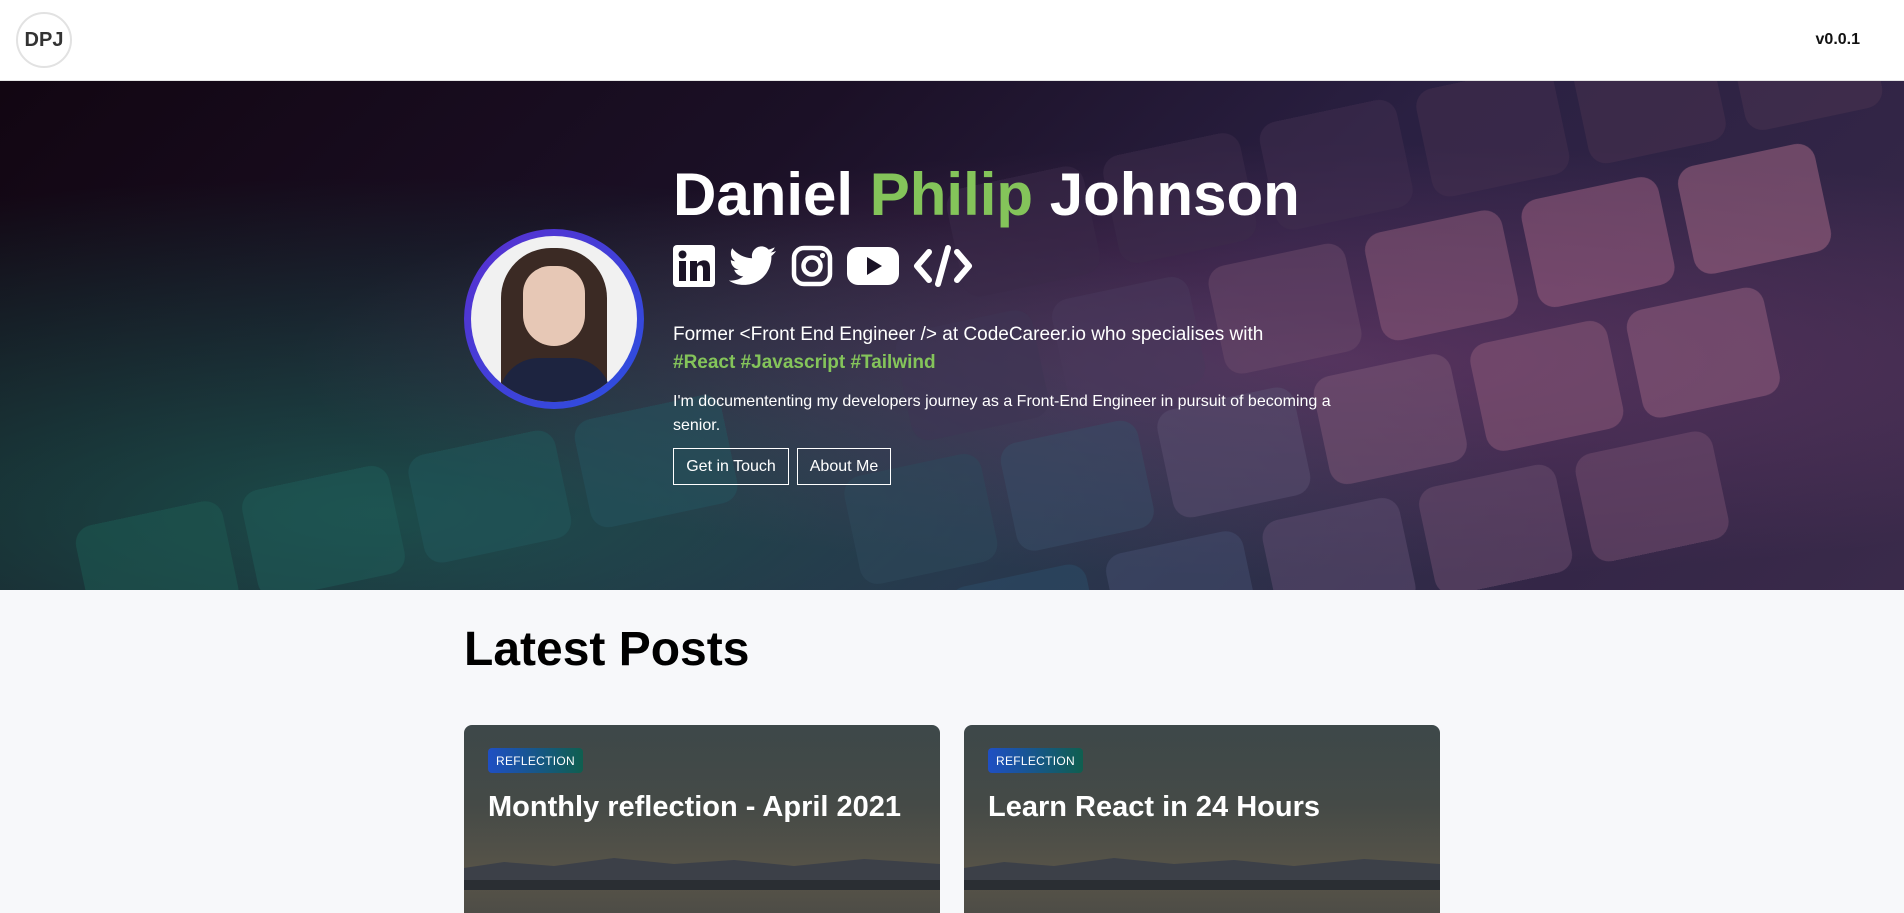 The width and height of the screenshot is (1904, 913). What do you see at coordinates (763, 194) in the screenshot?
I see `name-first: Daniel` at bounding box center [763, 194].